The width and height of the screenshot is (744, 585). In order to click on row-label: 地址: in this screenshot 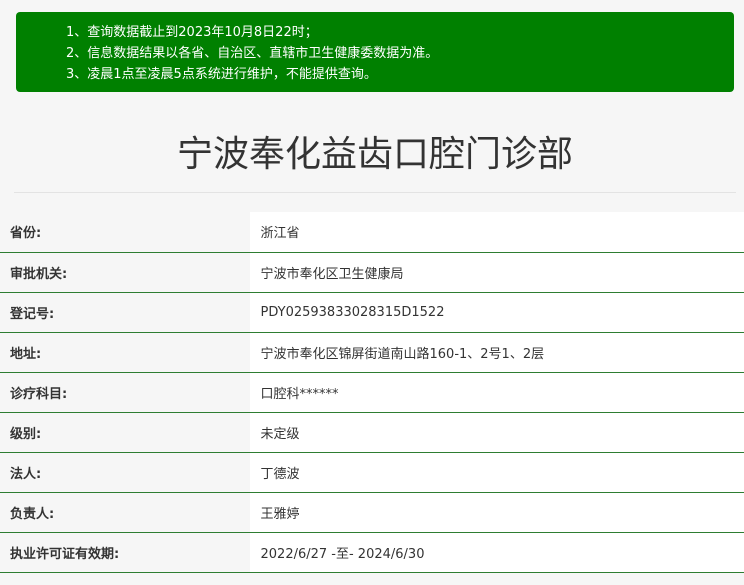, I will do `click(125, 352)`.